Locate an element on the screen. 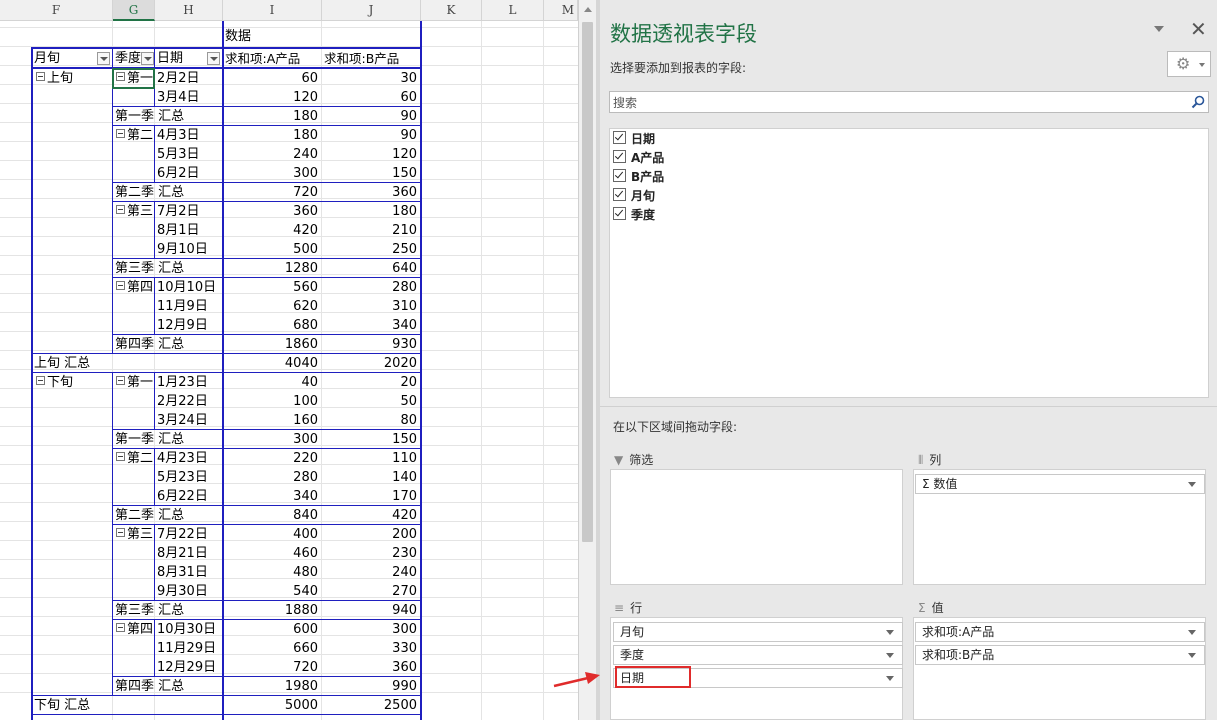  subtotal-label: 第二季 汇总 is located at coordinates (167, 515).